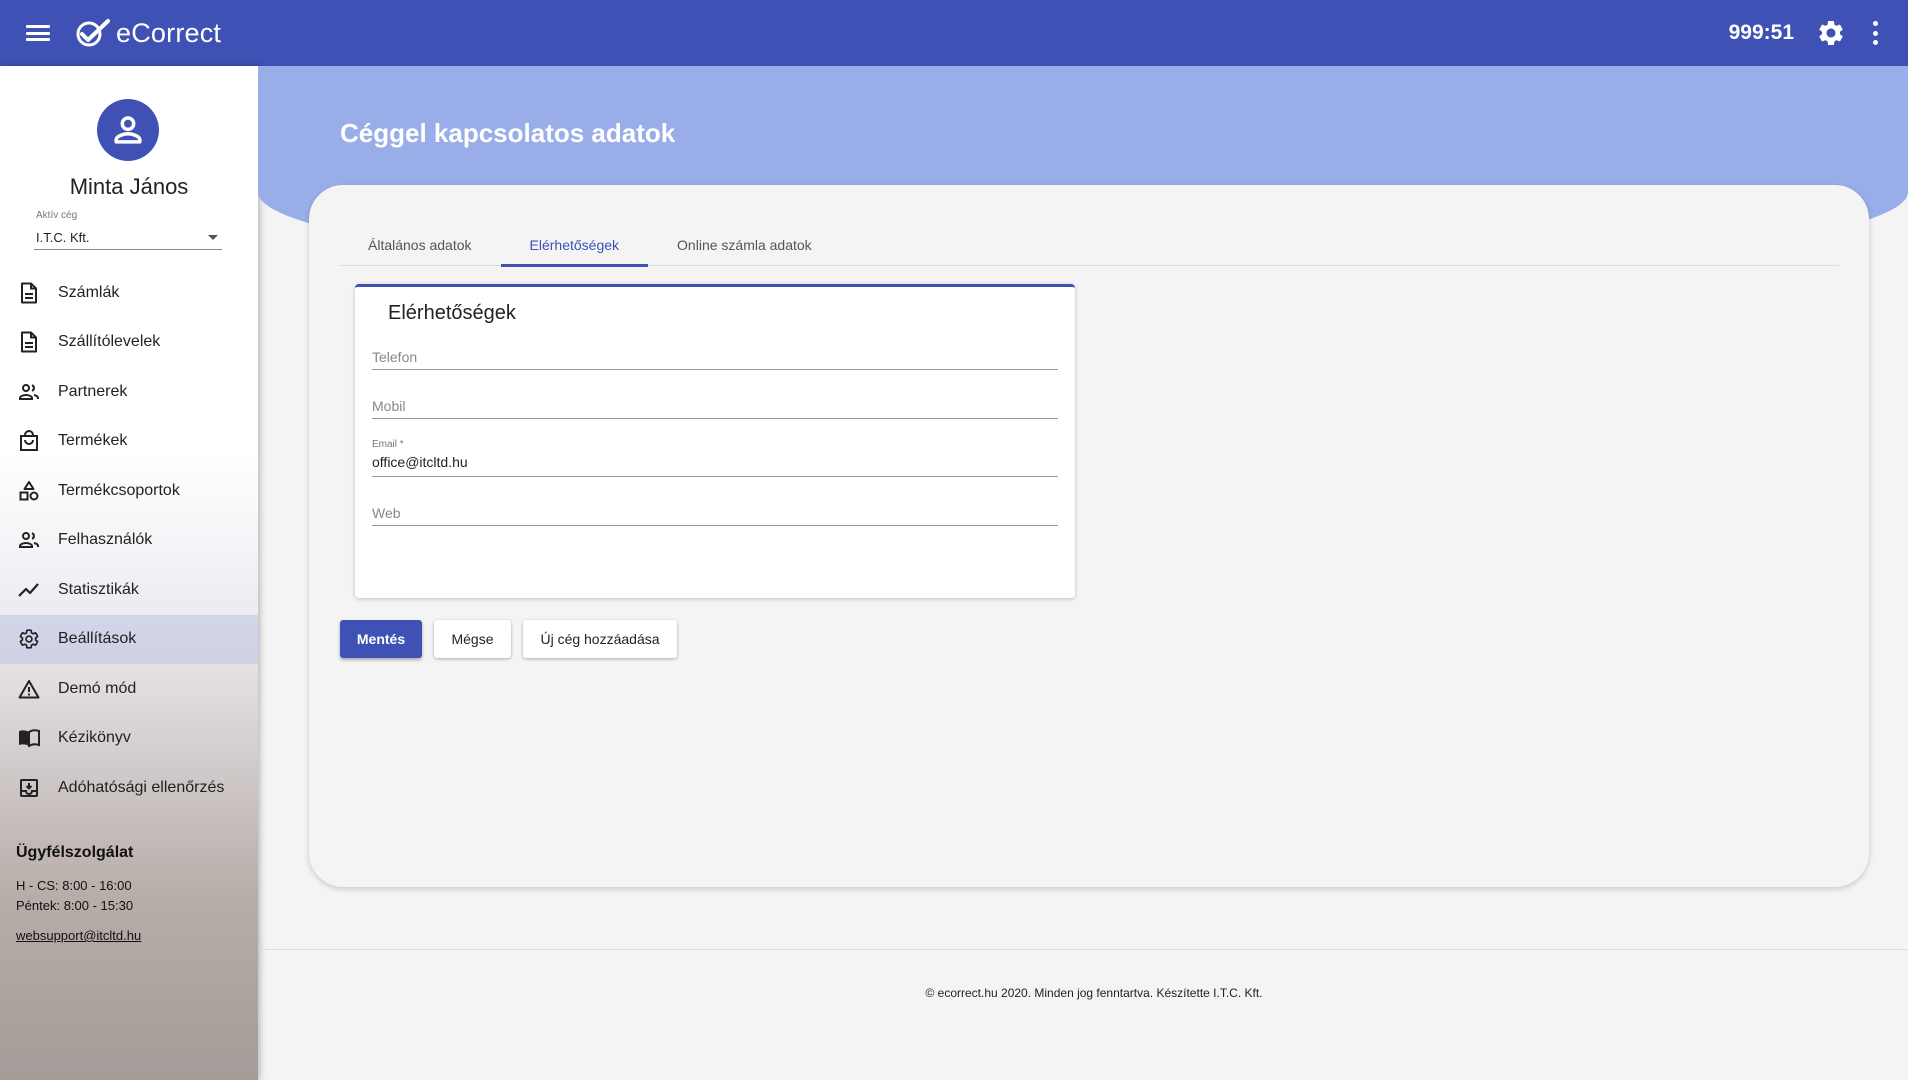 This screenshot has height=1080, width=1908. Describe the element at coordinates (29, 788) in the screenshot. I see `archive-icon` at that location.